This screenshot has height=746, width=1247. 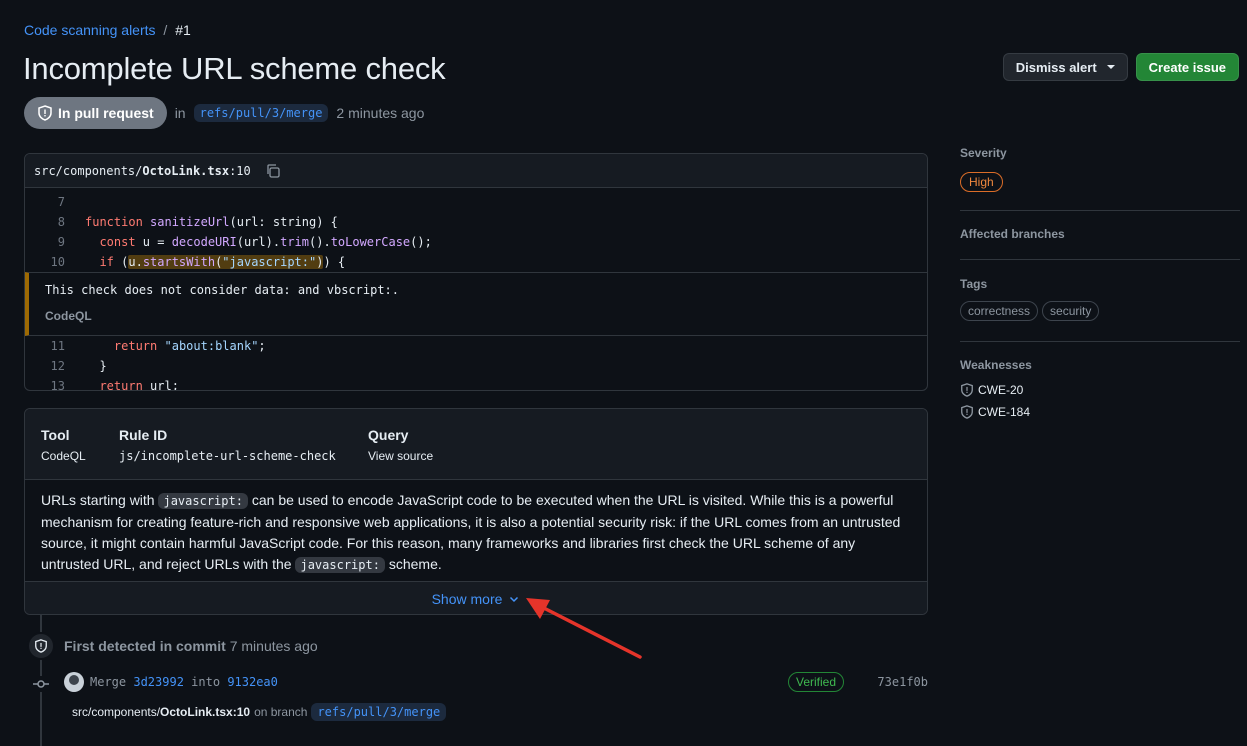 I want to click on copy-icon, so click(x=273, y=171).